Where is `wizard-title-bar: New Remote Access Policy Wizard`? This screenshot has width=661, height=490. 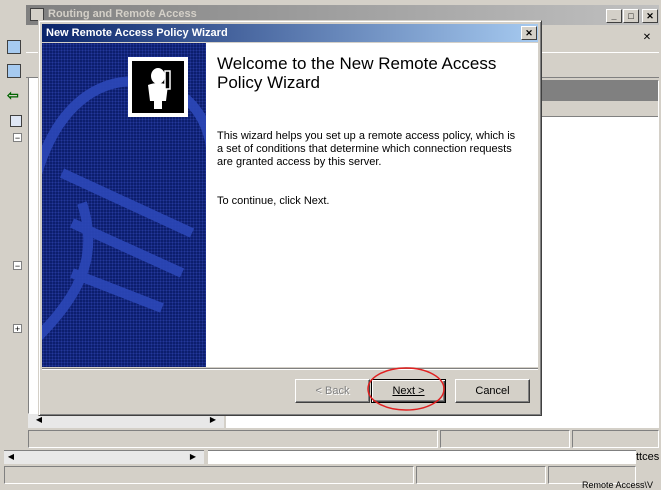 wizard-title-bar: New Remote Access Policy Wizard is located at coordinates (290, 33).